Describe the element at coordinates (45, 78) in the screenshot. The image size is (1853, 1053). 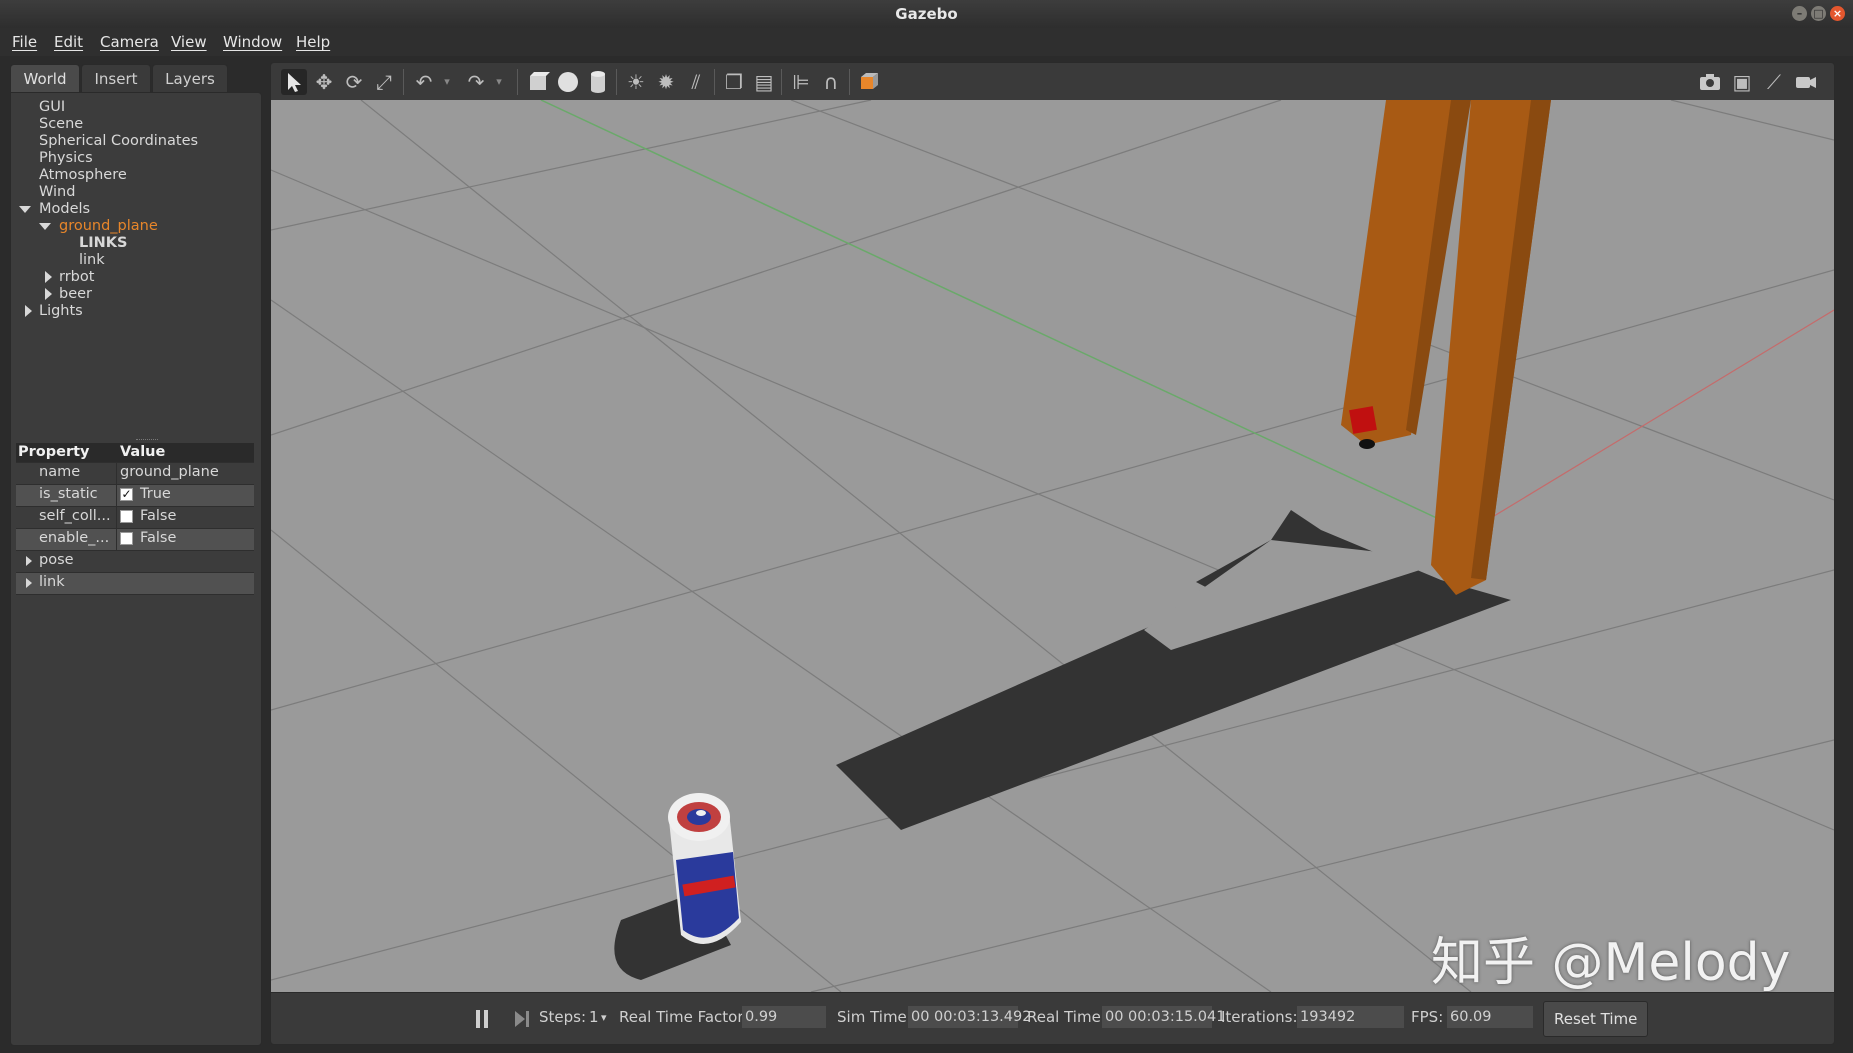
I see `tab-world: World` at that location.